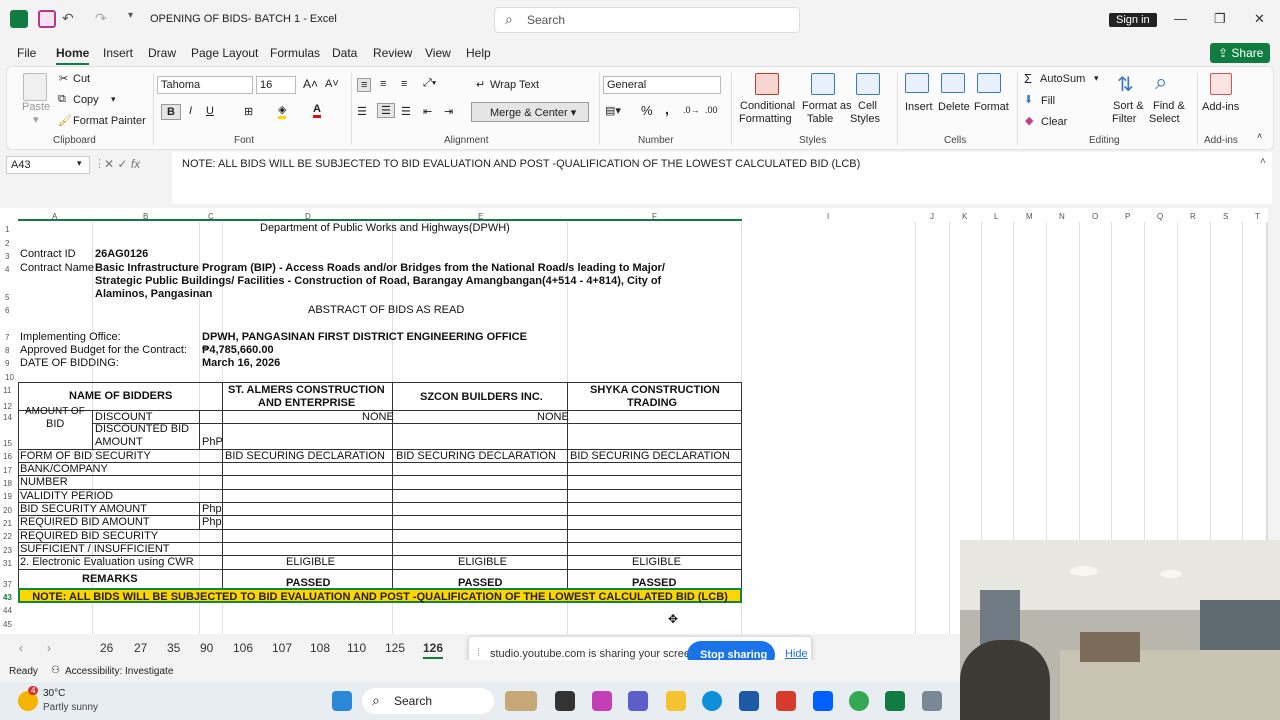  Describe the element at coordinates (49, 648) in the screenshot. I see `scroll-tabs-right-icon: ›` at that location.